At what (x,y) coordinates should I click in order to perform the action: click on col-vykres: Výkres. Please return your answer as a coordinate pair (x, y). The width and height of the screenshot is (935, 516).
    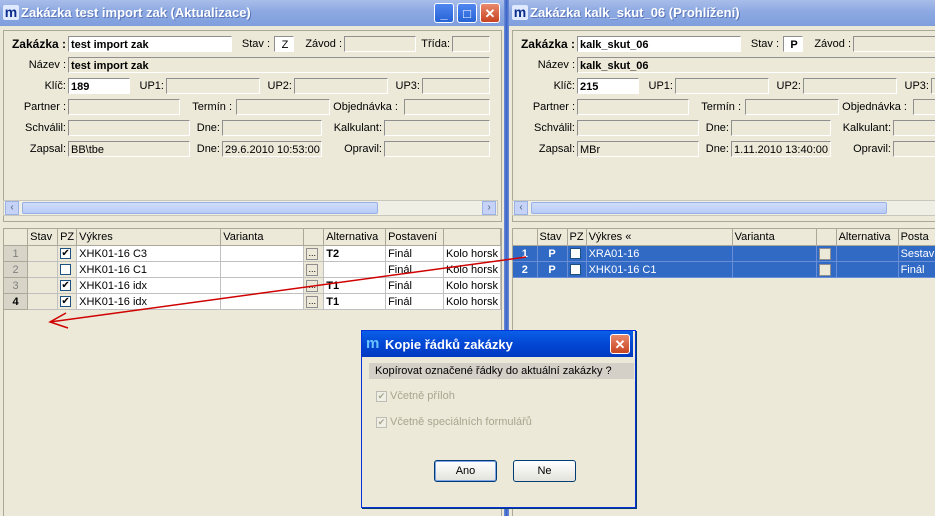
    Looking at the image, I should click on (149, 237).